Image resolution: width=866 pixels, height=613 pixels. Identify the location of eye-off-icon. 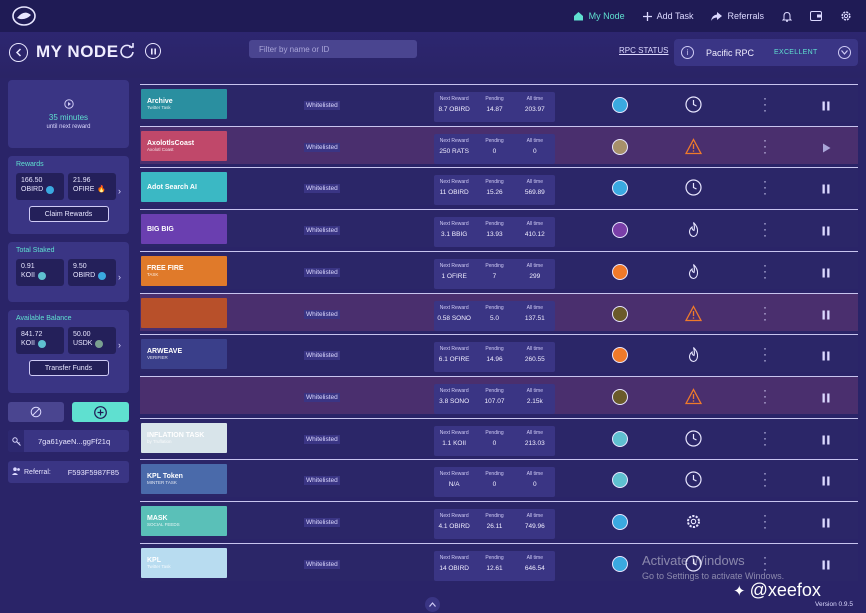
(36, 412).